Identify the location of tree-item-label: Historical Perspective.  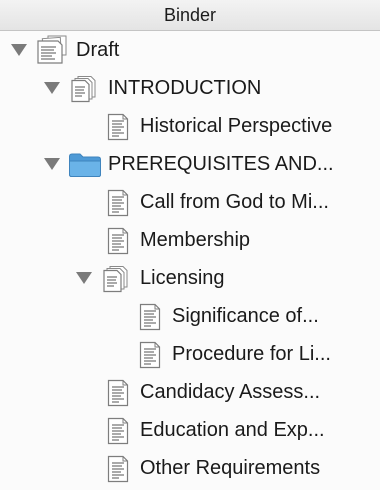
(236, 126).